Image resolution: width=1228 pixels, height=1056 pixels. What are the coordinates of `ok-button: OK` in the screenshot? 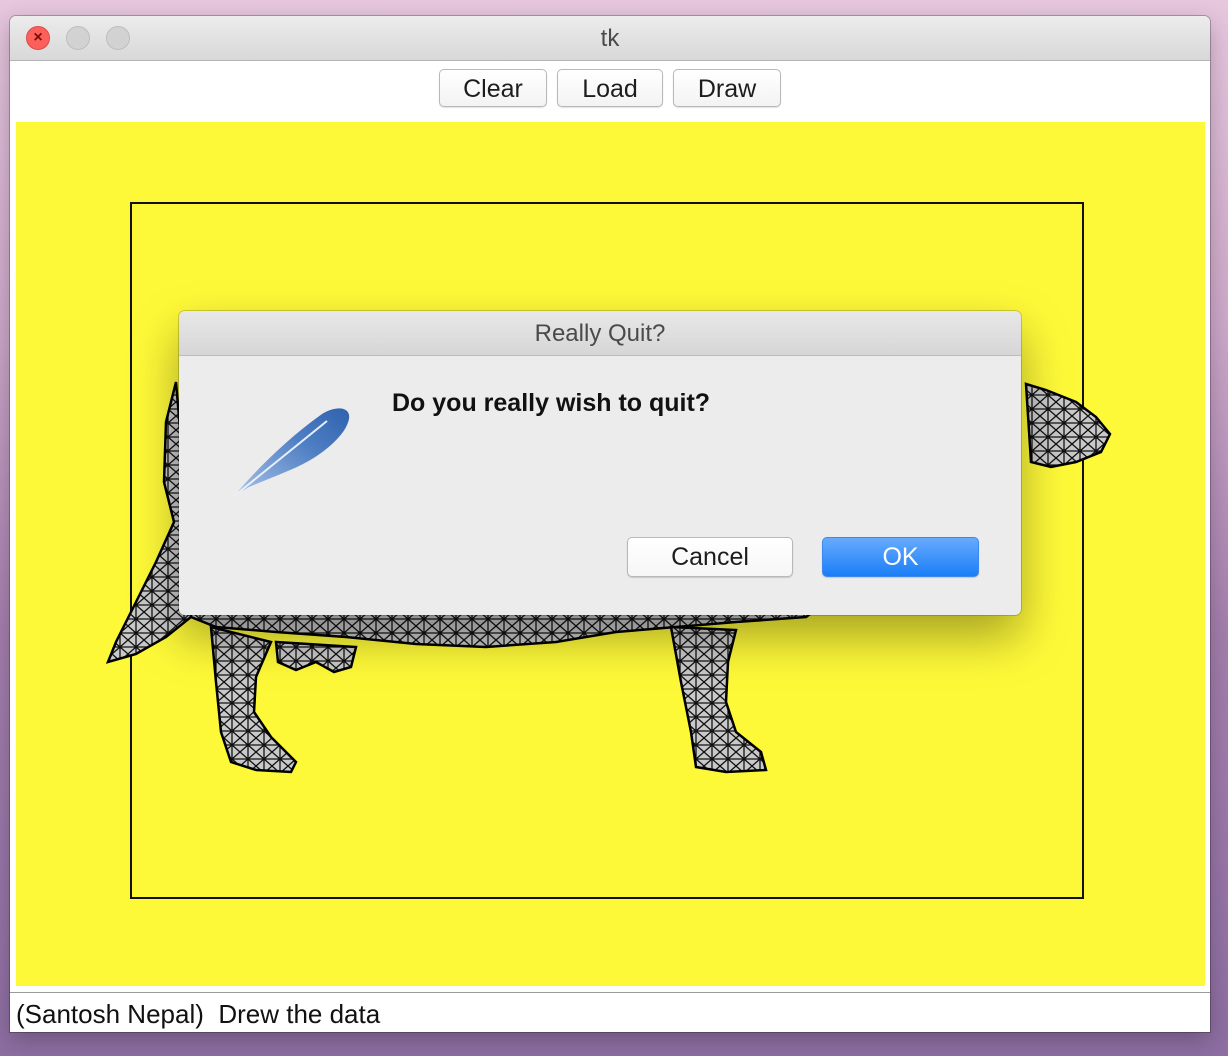 It's located at (900, 557).